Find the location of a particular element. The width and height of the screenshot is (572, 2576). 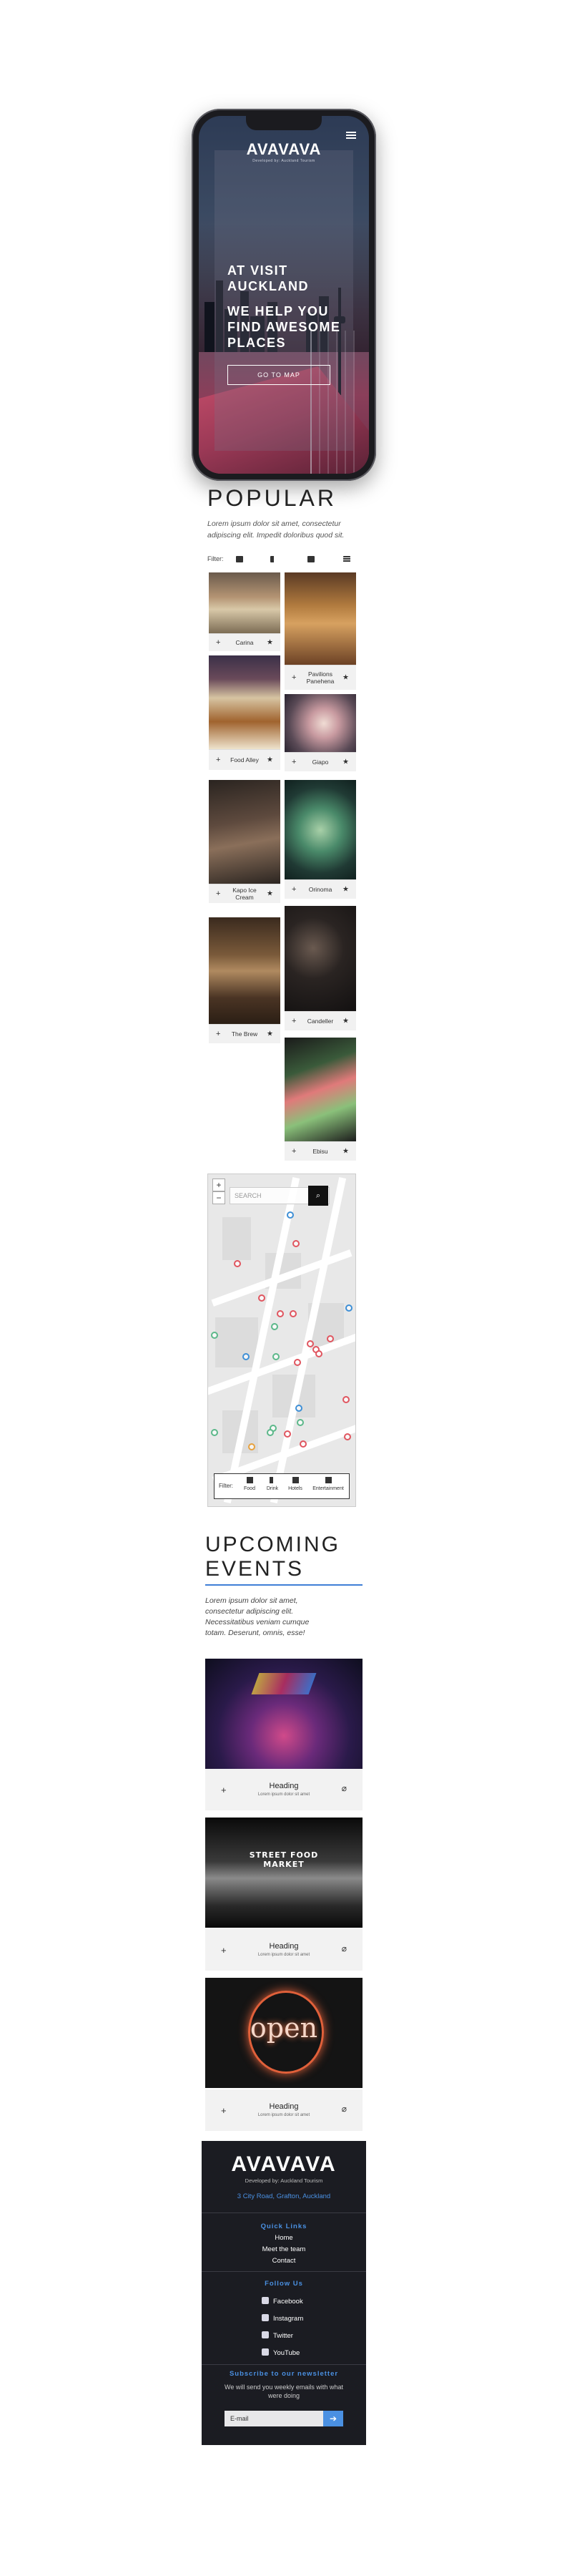

hero-logo: AVAVAVA is located at coordinates (284, 149).